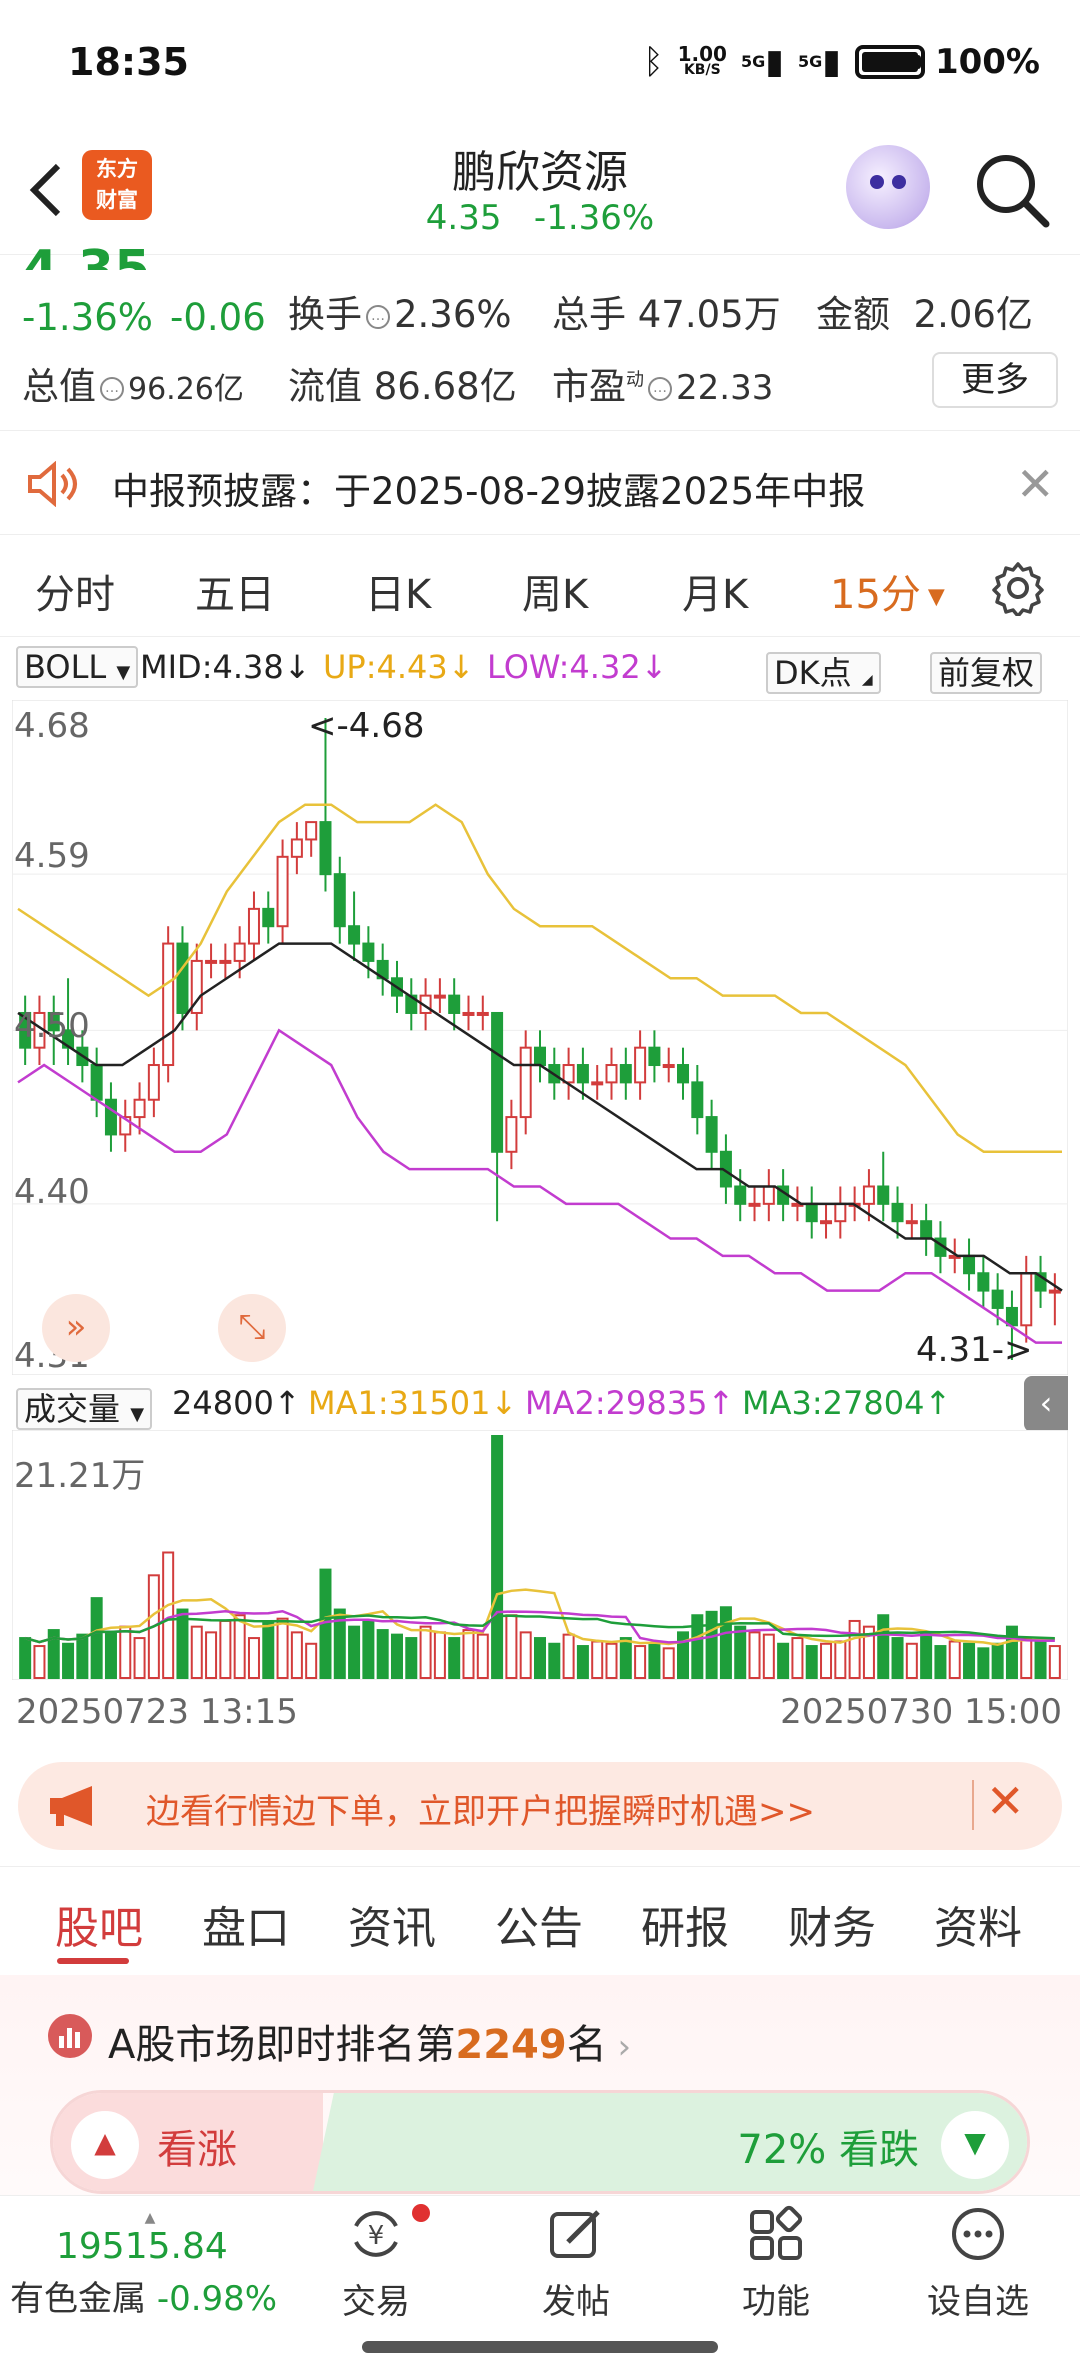  Describe the element at coordinates (921, 1712) in the screenshot. I see `x-end-label: 20250730 15:00` at that location.